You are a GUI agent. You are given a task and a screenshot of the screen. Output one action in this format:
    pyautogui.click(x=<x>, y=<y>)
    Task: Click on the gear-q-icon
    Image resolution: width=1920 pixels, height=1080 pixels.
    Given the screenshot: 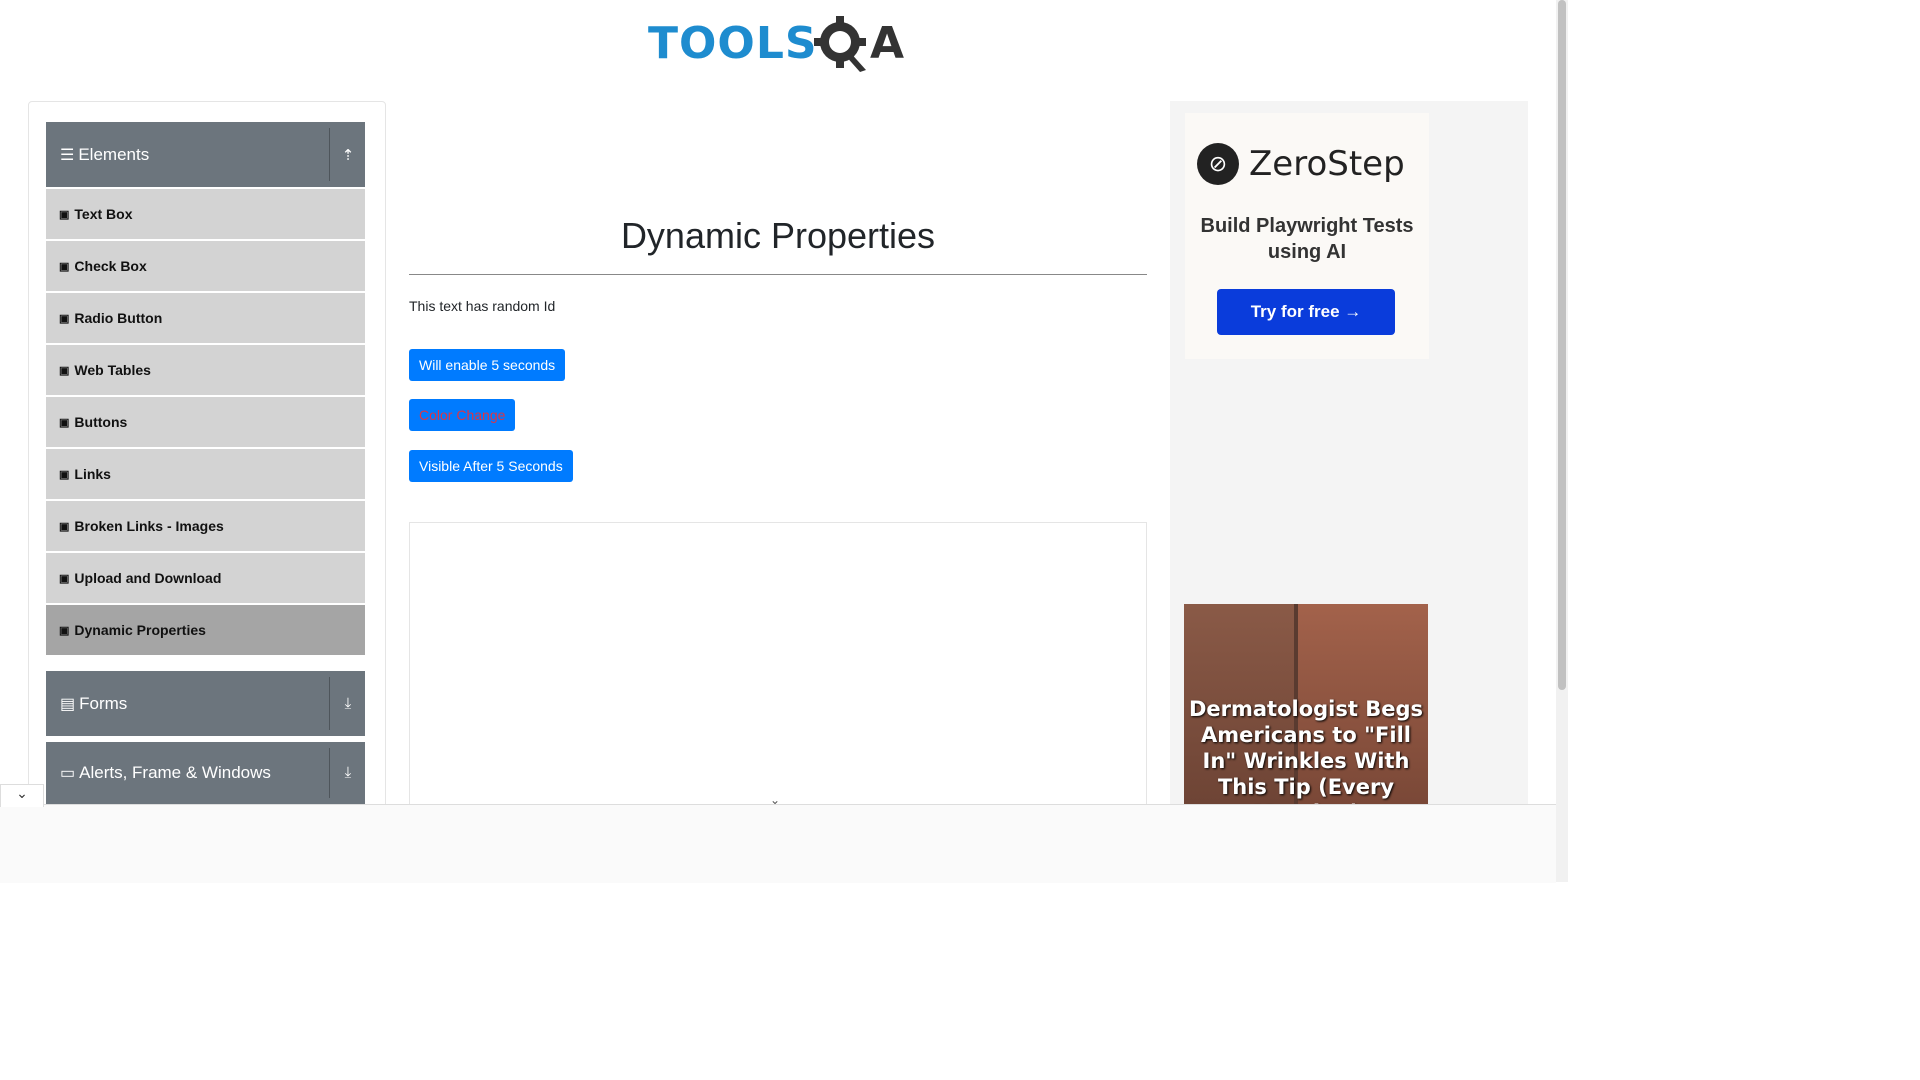 What is the action you would take?
    pyautogui.click(x=840, y=44)
    